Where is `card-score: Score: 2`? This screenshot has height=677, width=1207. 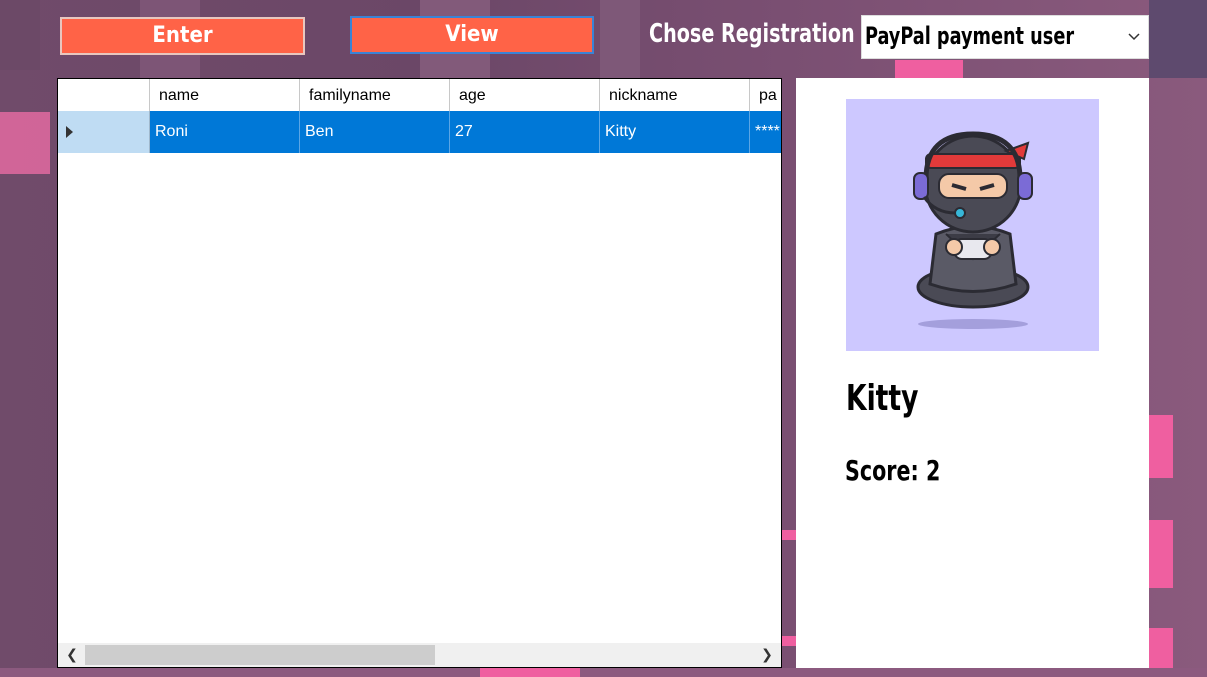
card-score: Score: 2 is located at coordinates (893, 470).